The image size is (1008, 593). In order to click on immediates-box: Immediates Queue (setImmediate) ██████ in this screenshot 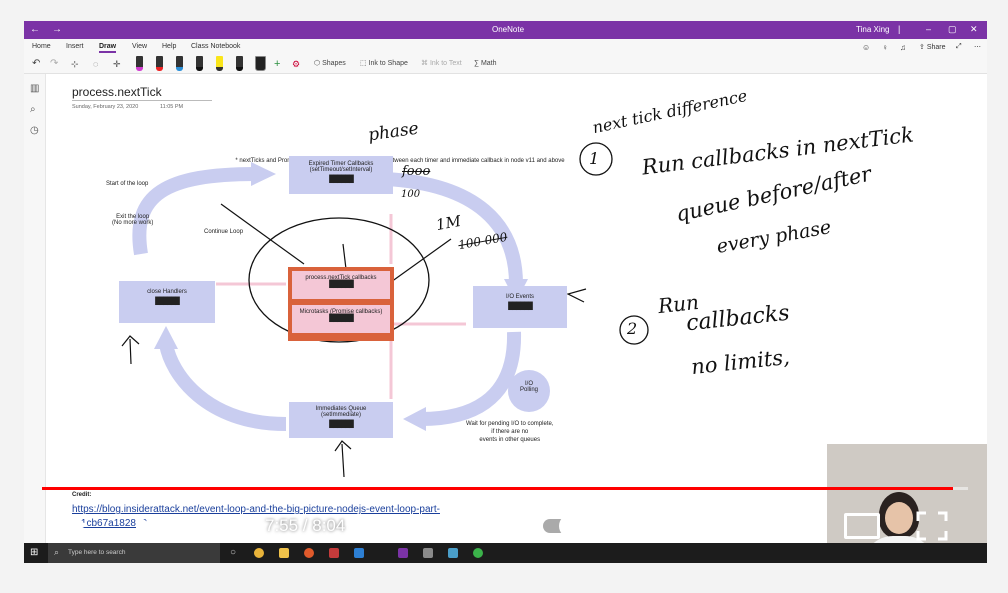, I will do `click(341, 420)`.